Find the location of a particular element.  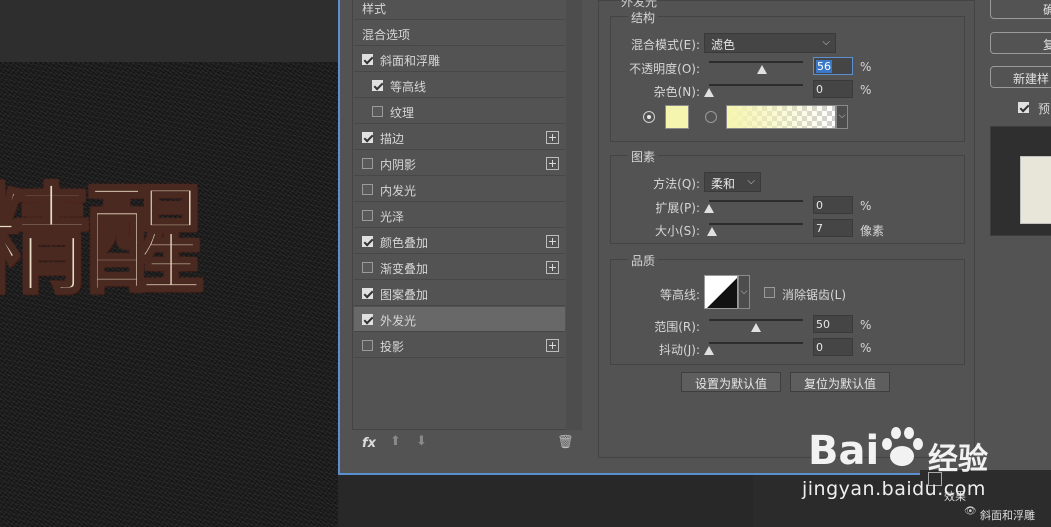

contour-picker is located at coordinates (721, 292).